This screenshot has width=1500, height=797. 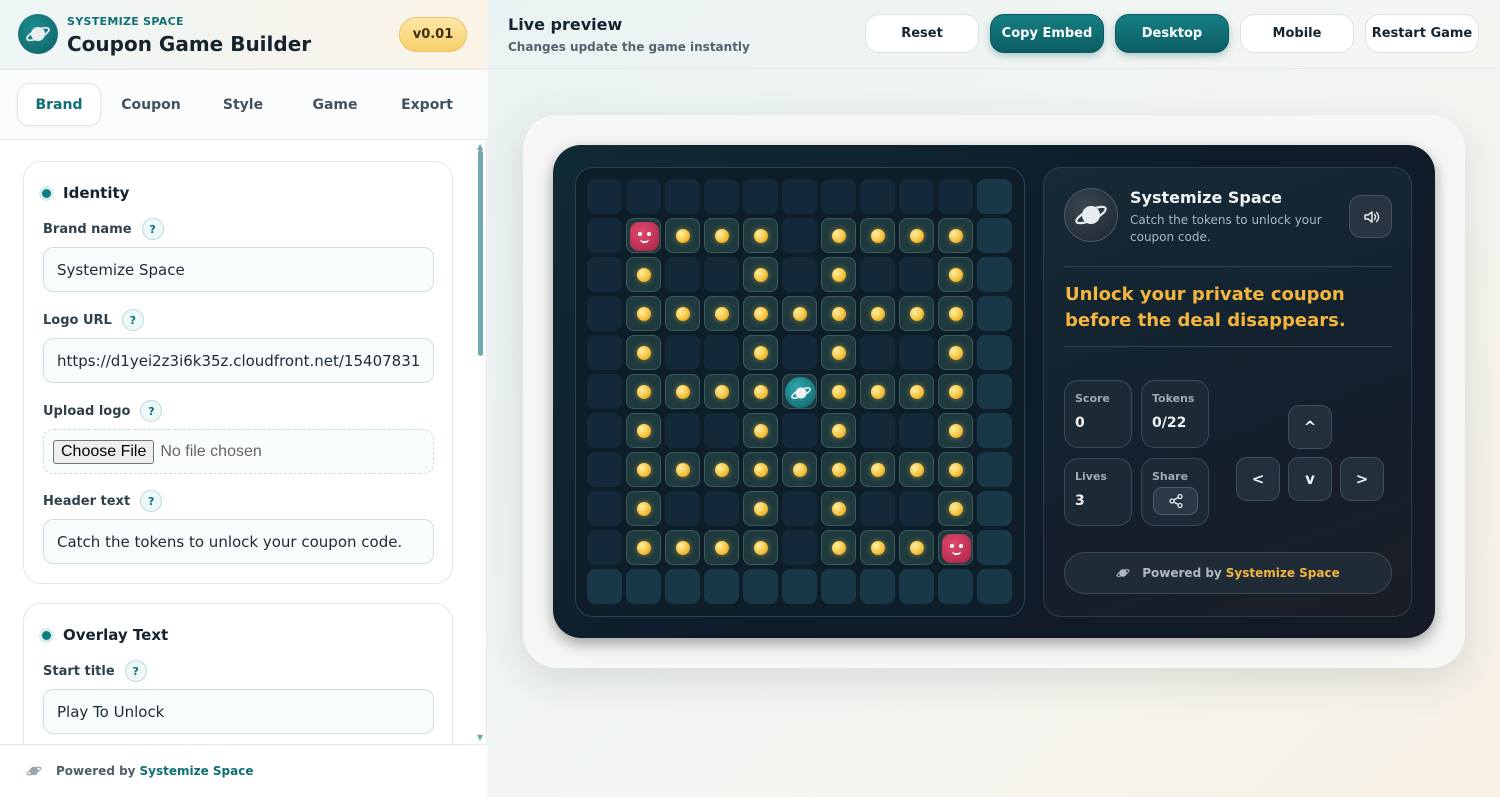 What do you see at coordinates (1370, 216) in the screenshot?
I see `speaker-icon` at bounding box center [1370, 216].